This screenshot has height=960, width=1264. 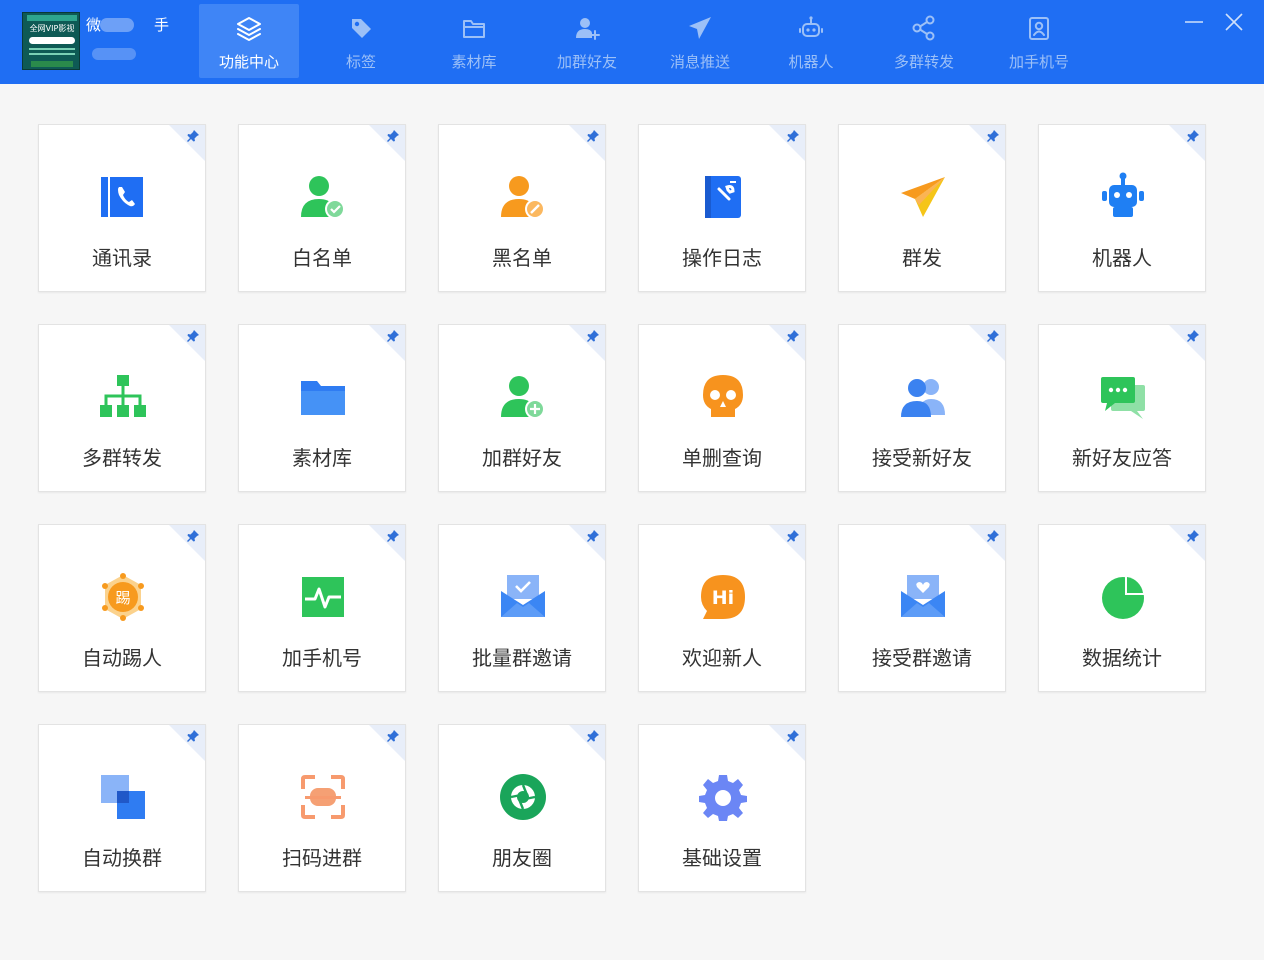 What do you see at coordinates (923, 62) in the screenshot?
I see `nav-tab-label: 多群转发` at bounding box center [923, 62].